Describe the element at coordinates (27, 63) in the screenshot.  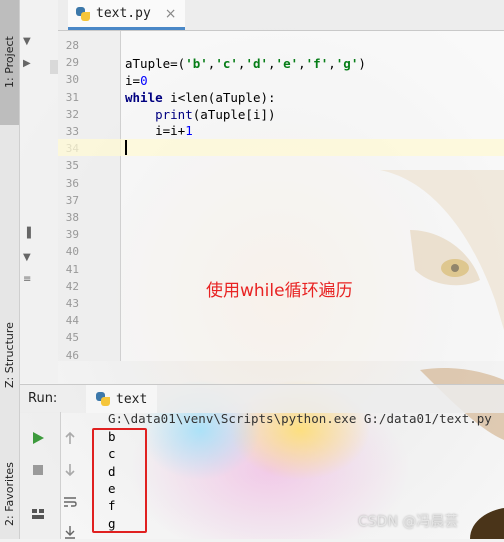
I see `collapse-arrow-icon: ▶` at that location.